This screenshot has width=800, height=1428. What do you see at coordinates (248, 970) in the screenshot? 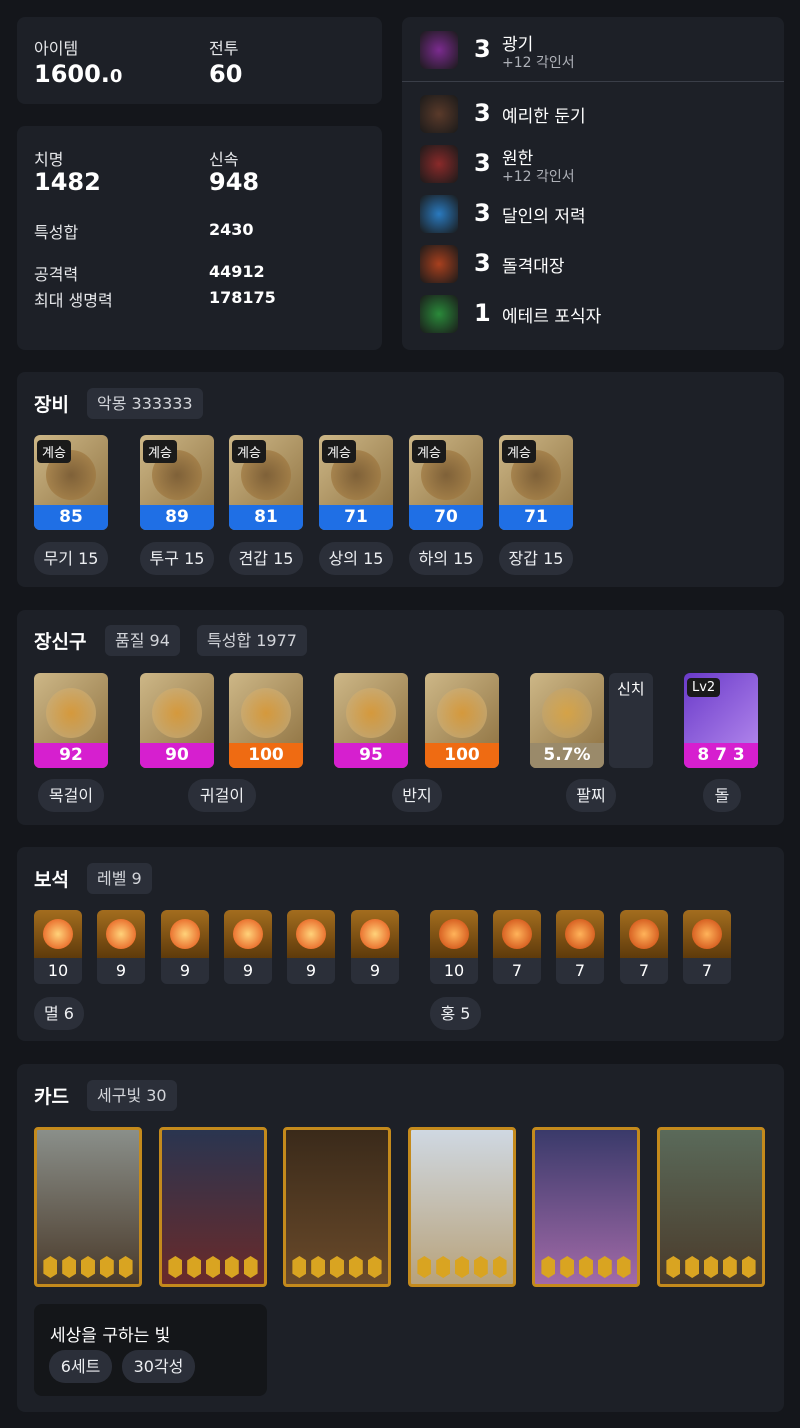
I see `gem-level: 9` at bounding box center [248, 970].